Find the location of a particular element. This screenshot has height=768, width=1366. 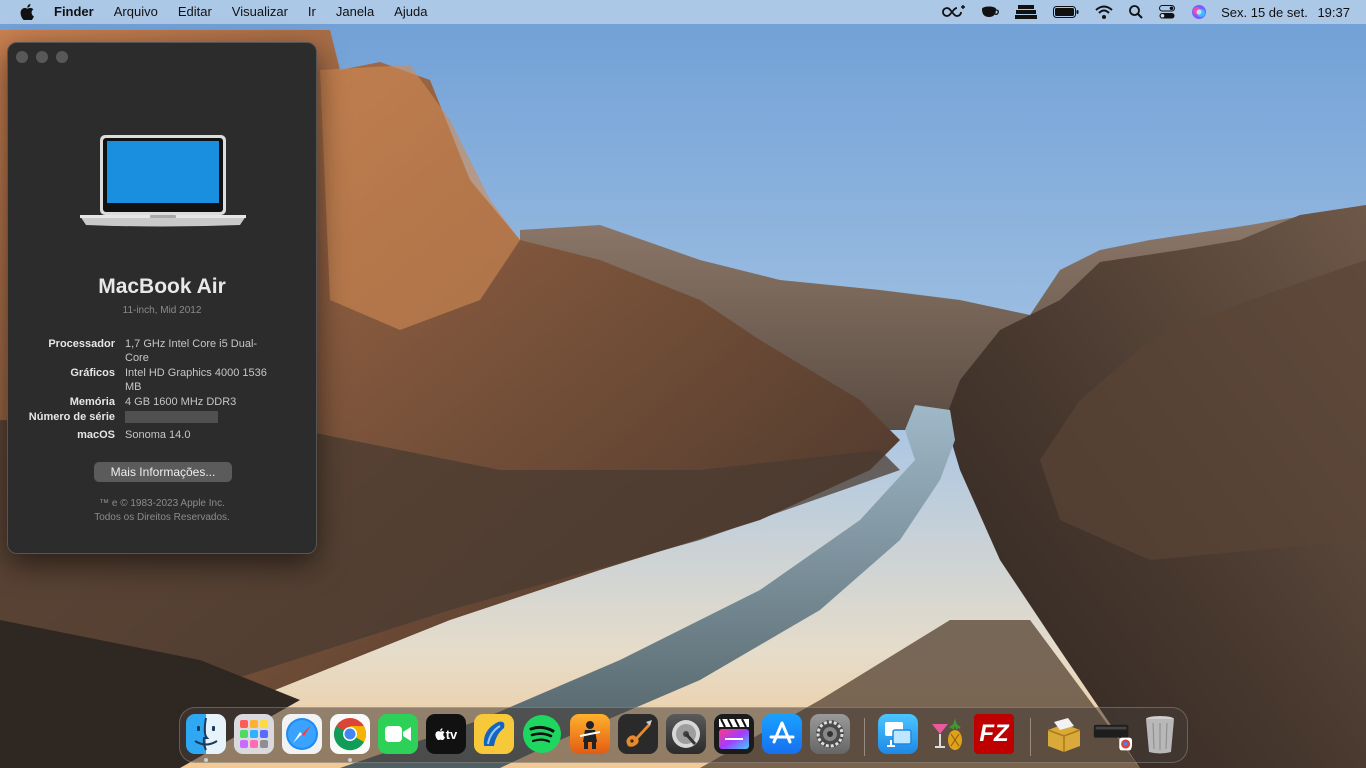

copyright-line: Todos os Direitos Reservados. is located at coordinates (162, 517).